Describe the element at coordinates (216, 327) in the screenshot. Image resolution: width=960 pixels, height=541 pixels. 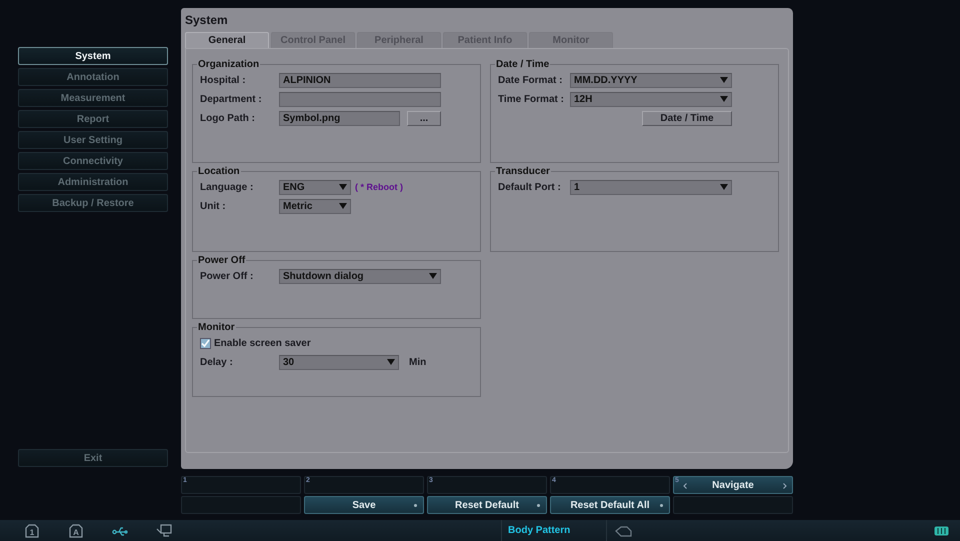
I see `group-title: Monitor` at that location.